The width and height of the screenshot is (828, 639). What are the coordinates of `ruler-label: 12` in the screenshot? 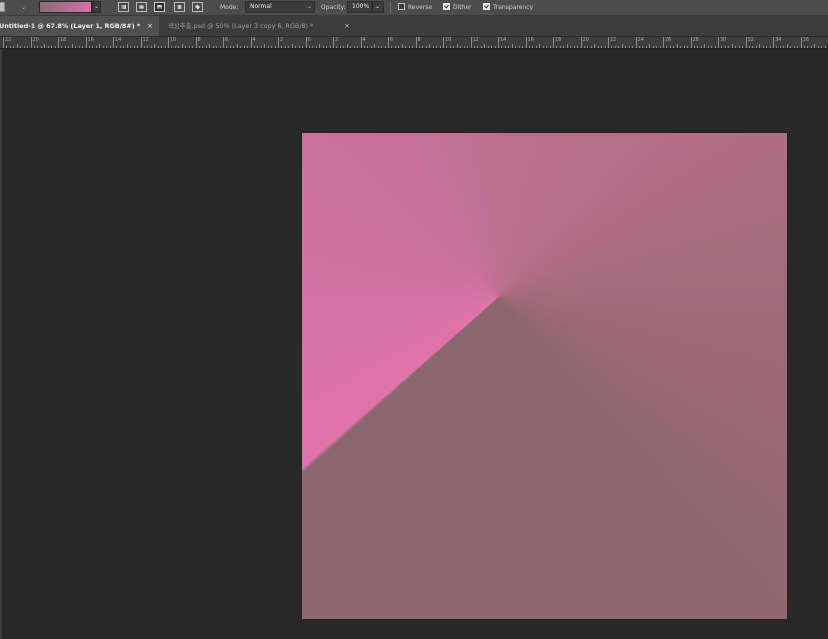 It's located at (145, 40).